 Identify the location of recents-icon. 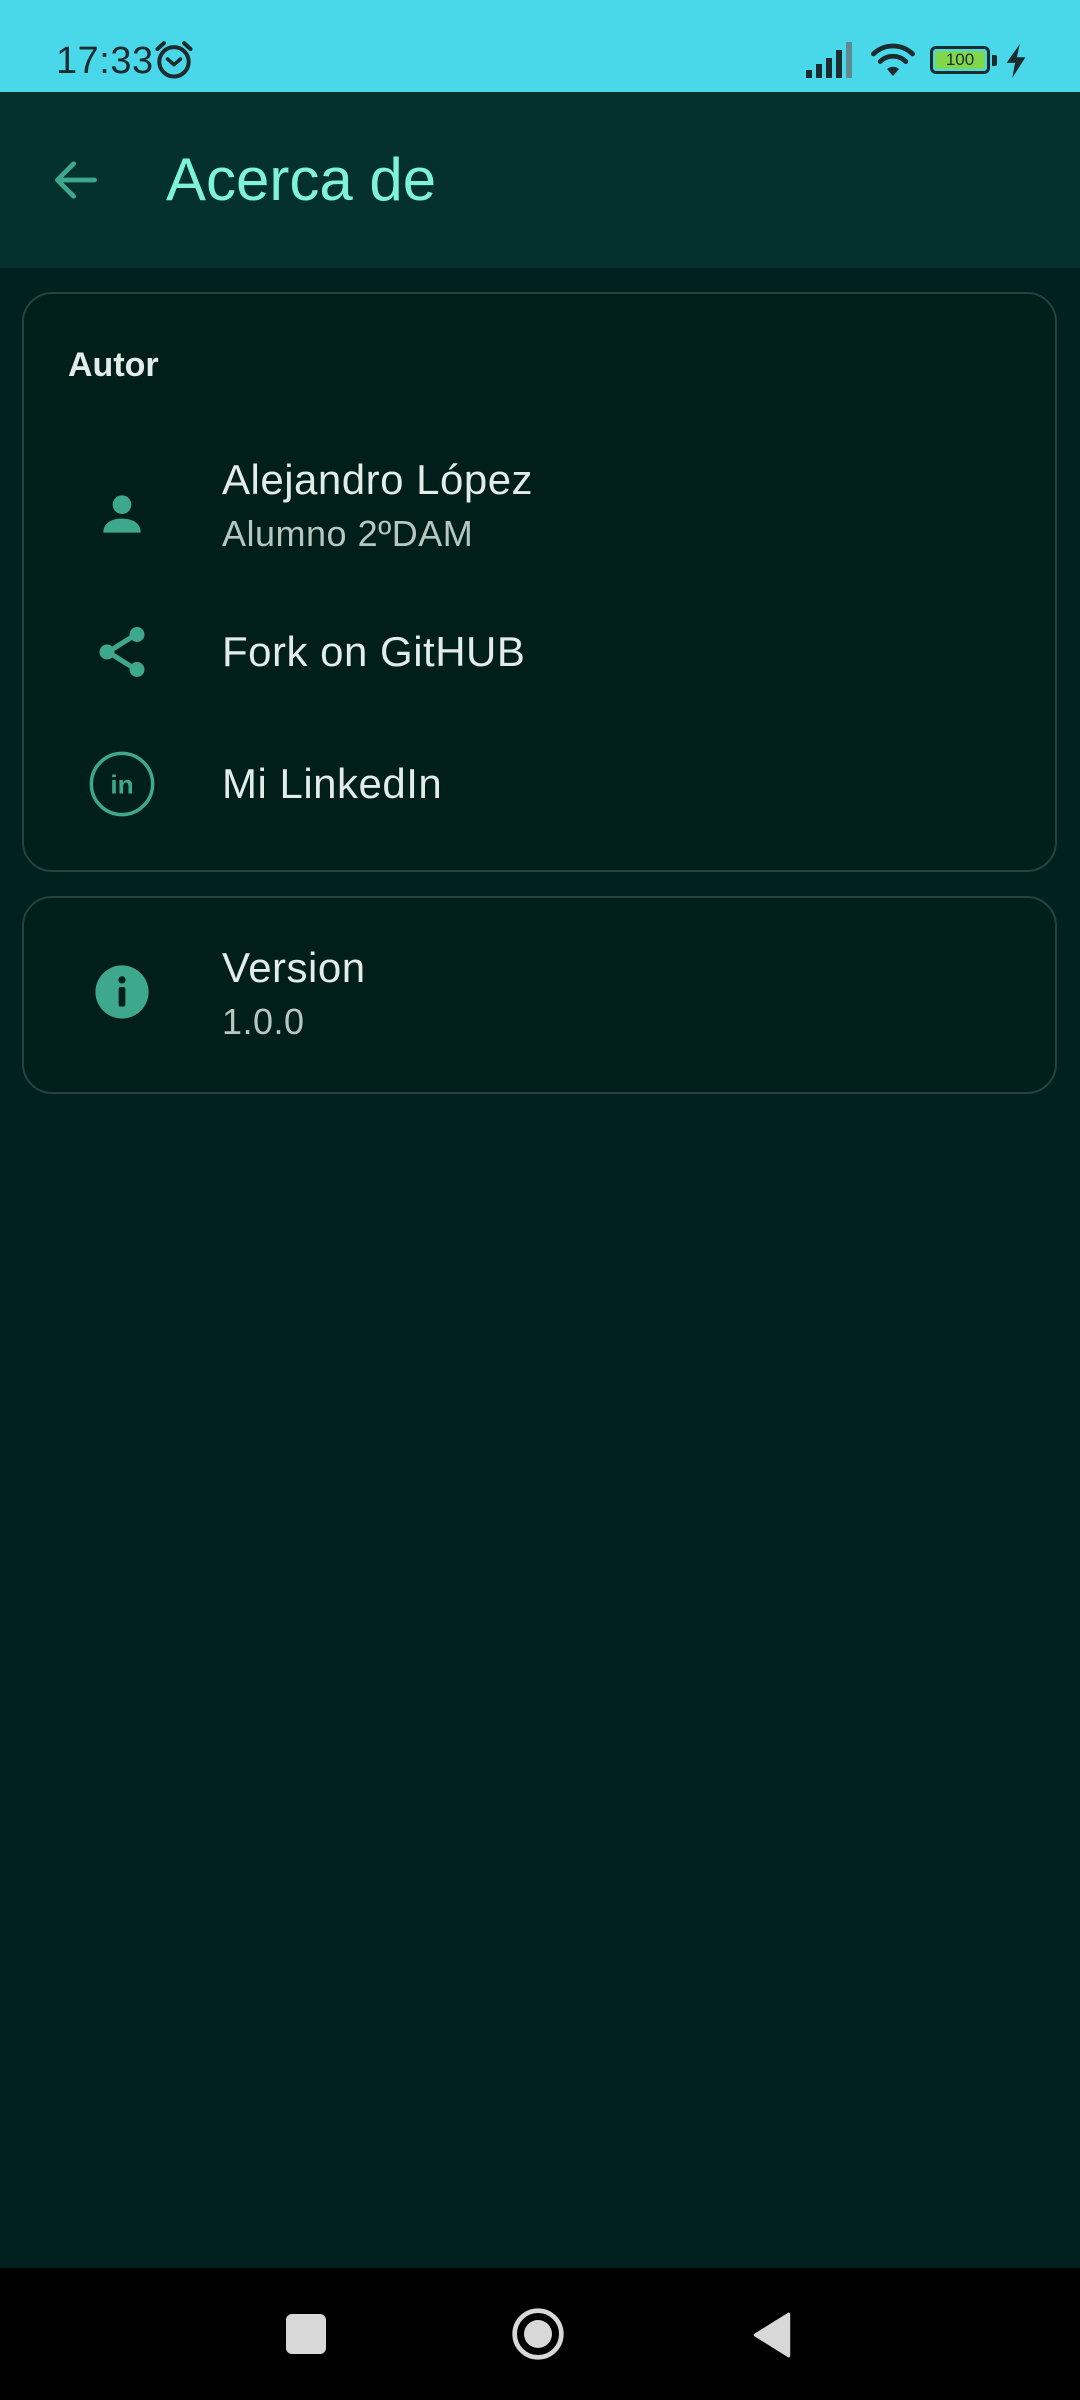
(306, 2334).